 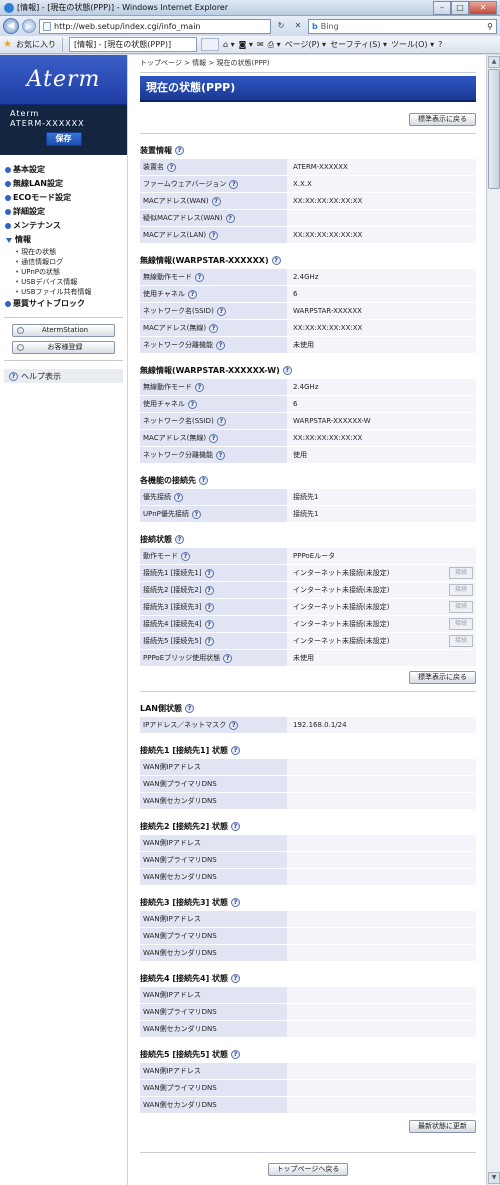 I want to click on section-title: 接続先4 [接続先4] 状態, so click(x=184, y=978).